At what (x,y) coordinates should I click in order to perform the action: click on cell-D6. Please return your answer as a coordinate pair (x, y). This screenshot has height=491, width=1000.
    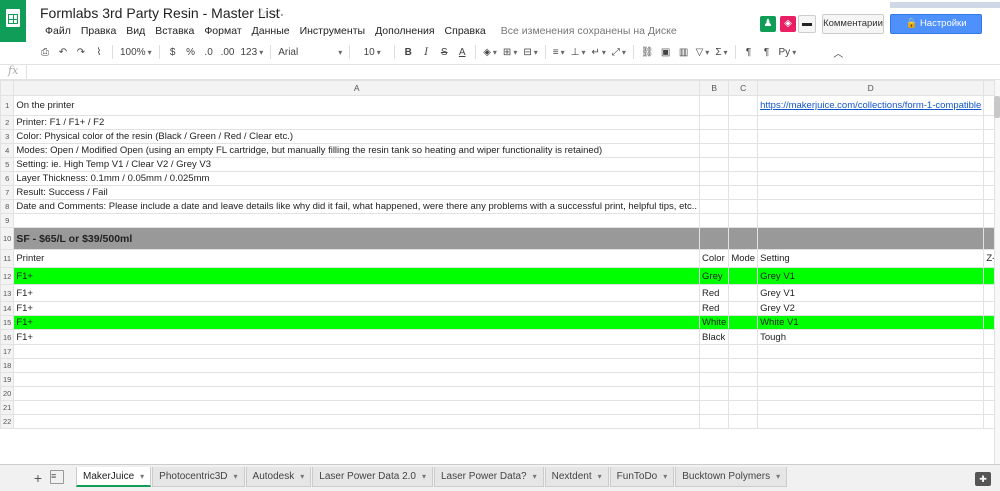
    Looking at the image, I should click on (871, 178).